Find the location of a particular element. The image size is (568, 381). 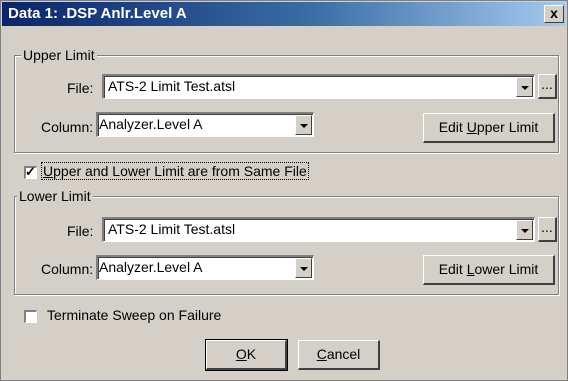

title-bar: Data 1: .DSP Anlr.Level A x is located at coordinates (284, 14).